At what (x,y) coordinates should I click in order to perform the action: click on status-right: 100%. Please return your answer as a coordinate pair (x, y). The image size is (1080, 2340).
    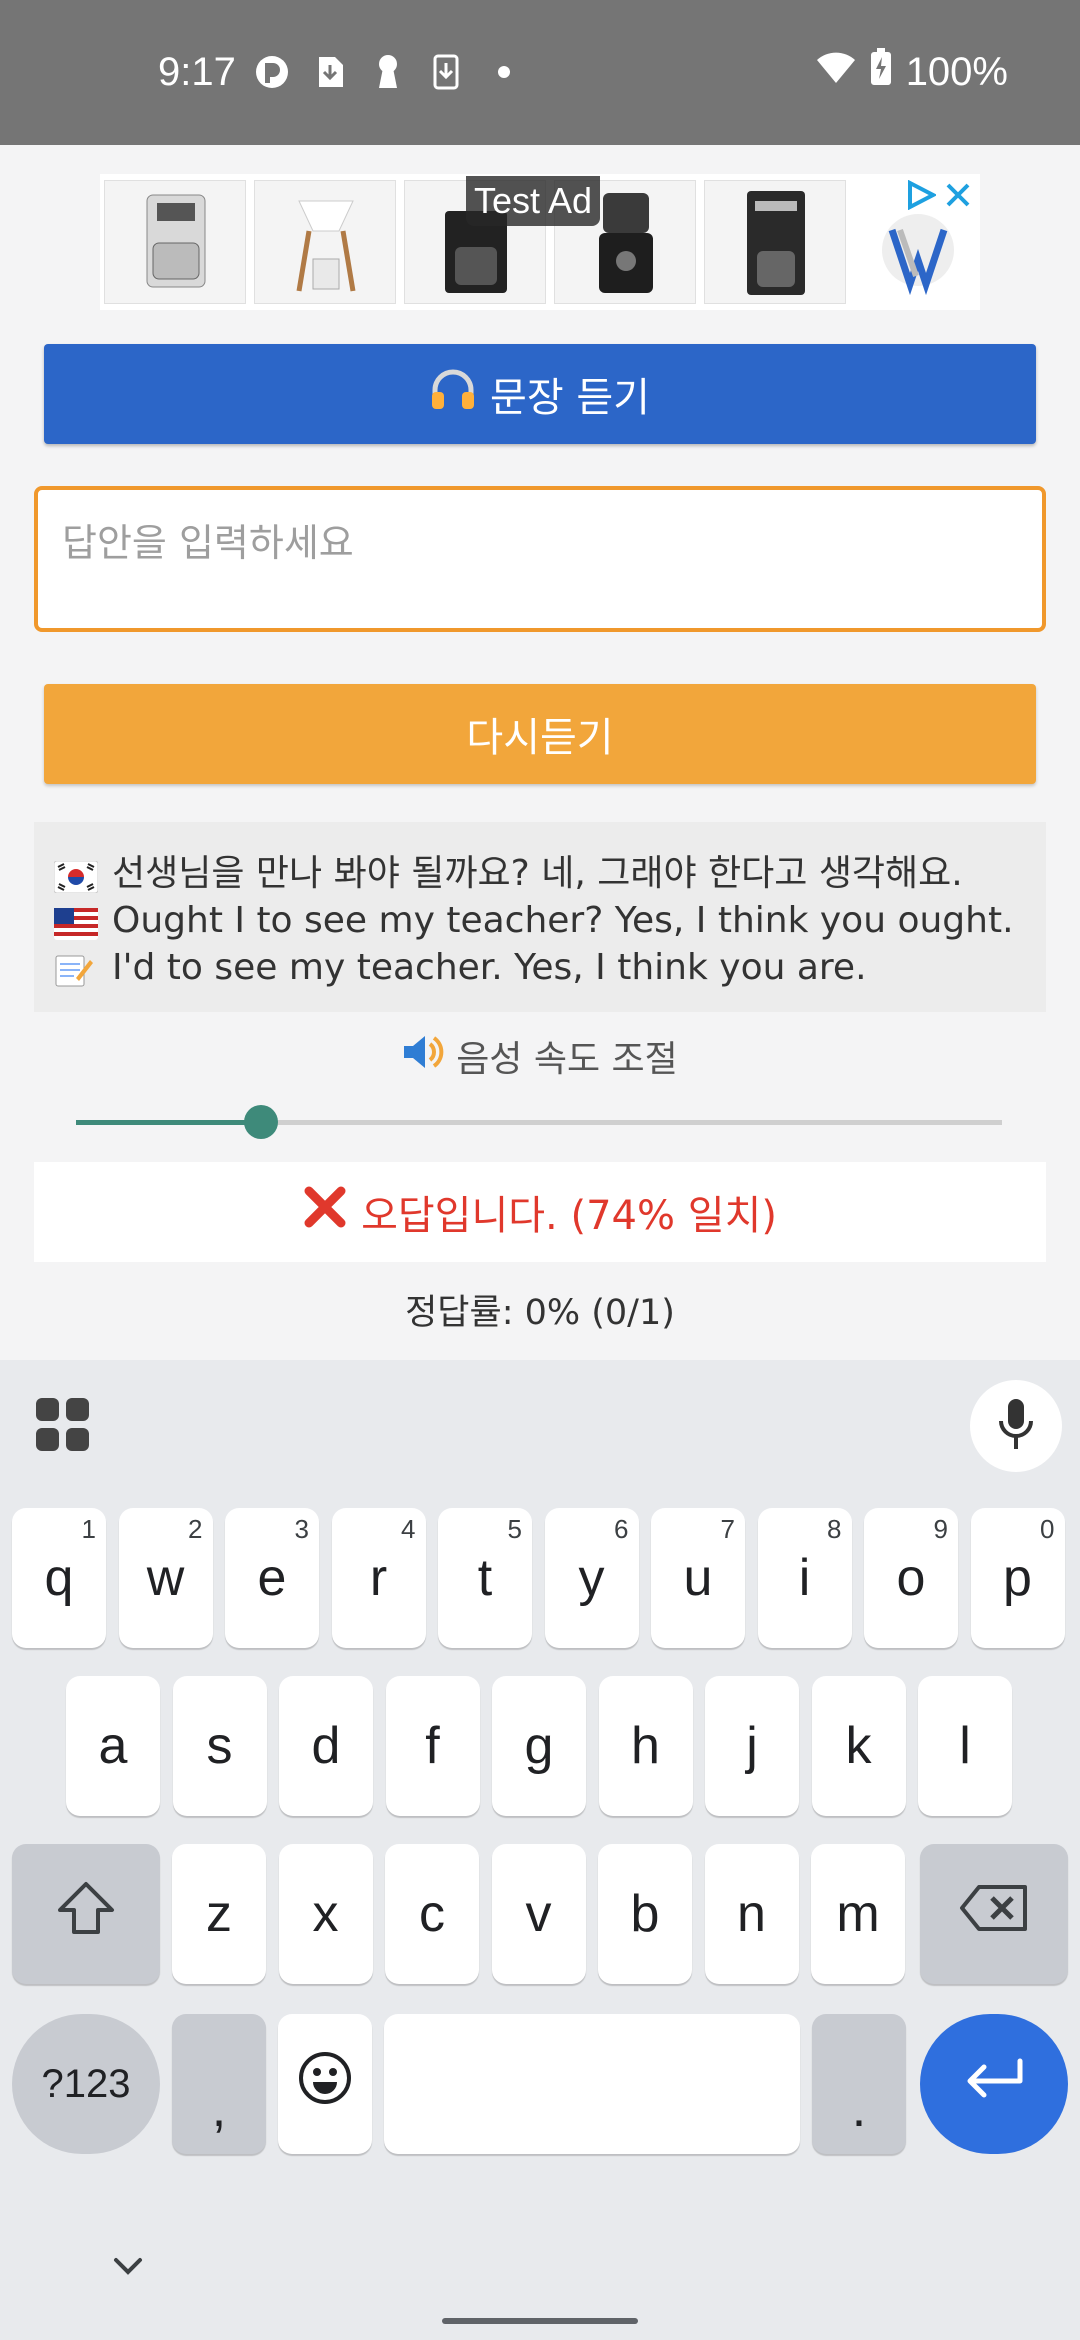
    Looking at the image, I should click on (912, 72).